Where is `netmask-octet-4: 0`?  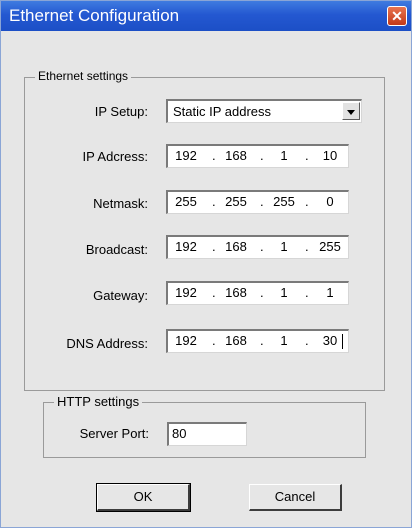
netmask-octet-4: 0 is located at coordinates (330, 201).